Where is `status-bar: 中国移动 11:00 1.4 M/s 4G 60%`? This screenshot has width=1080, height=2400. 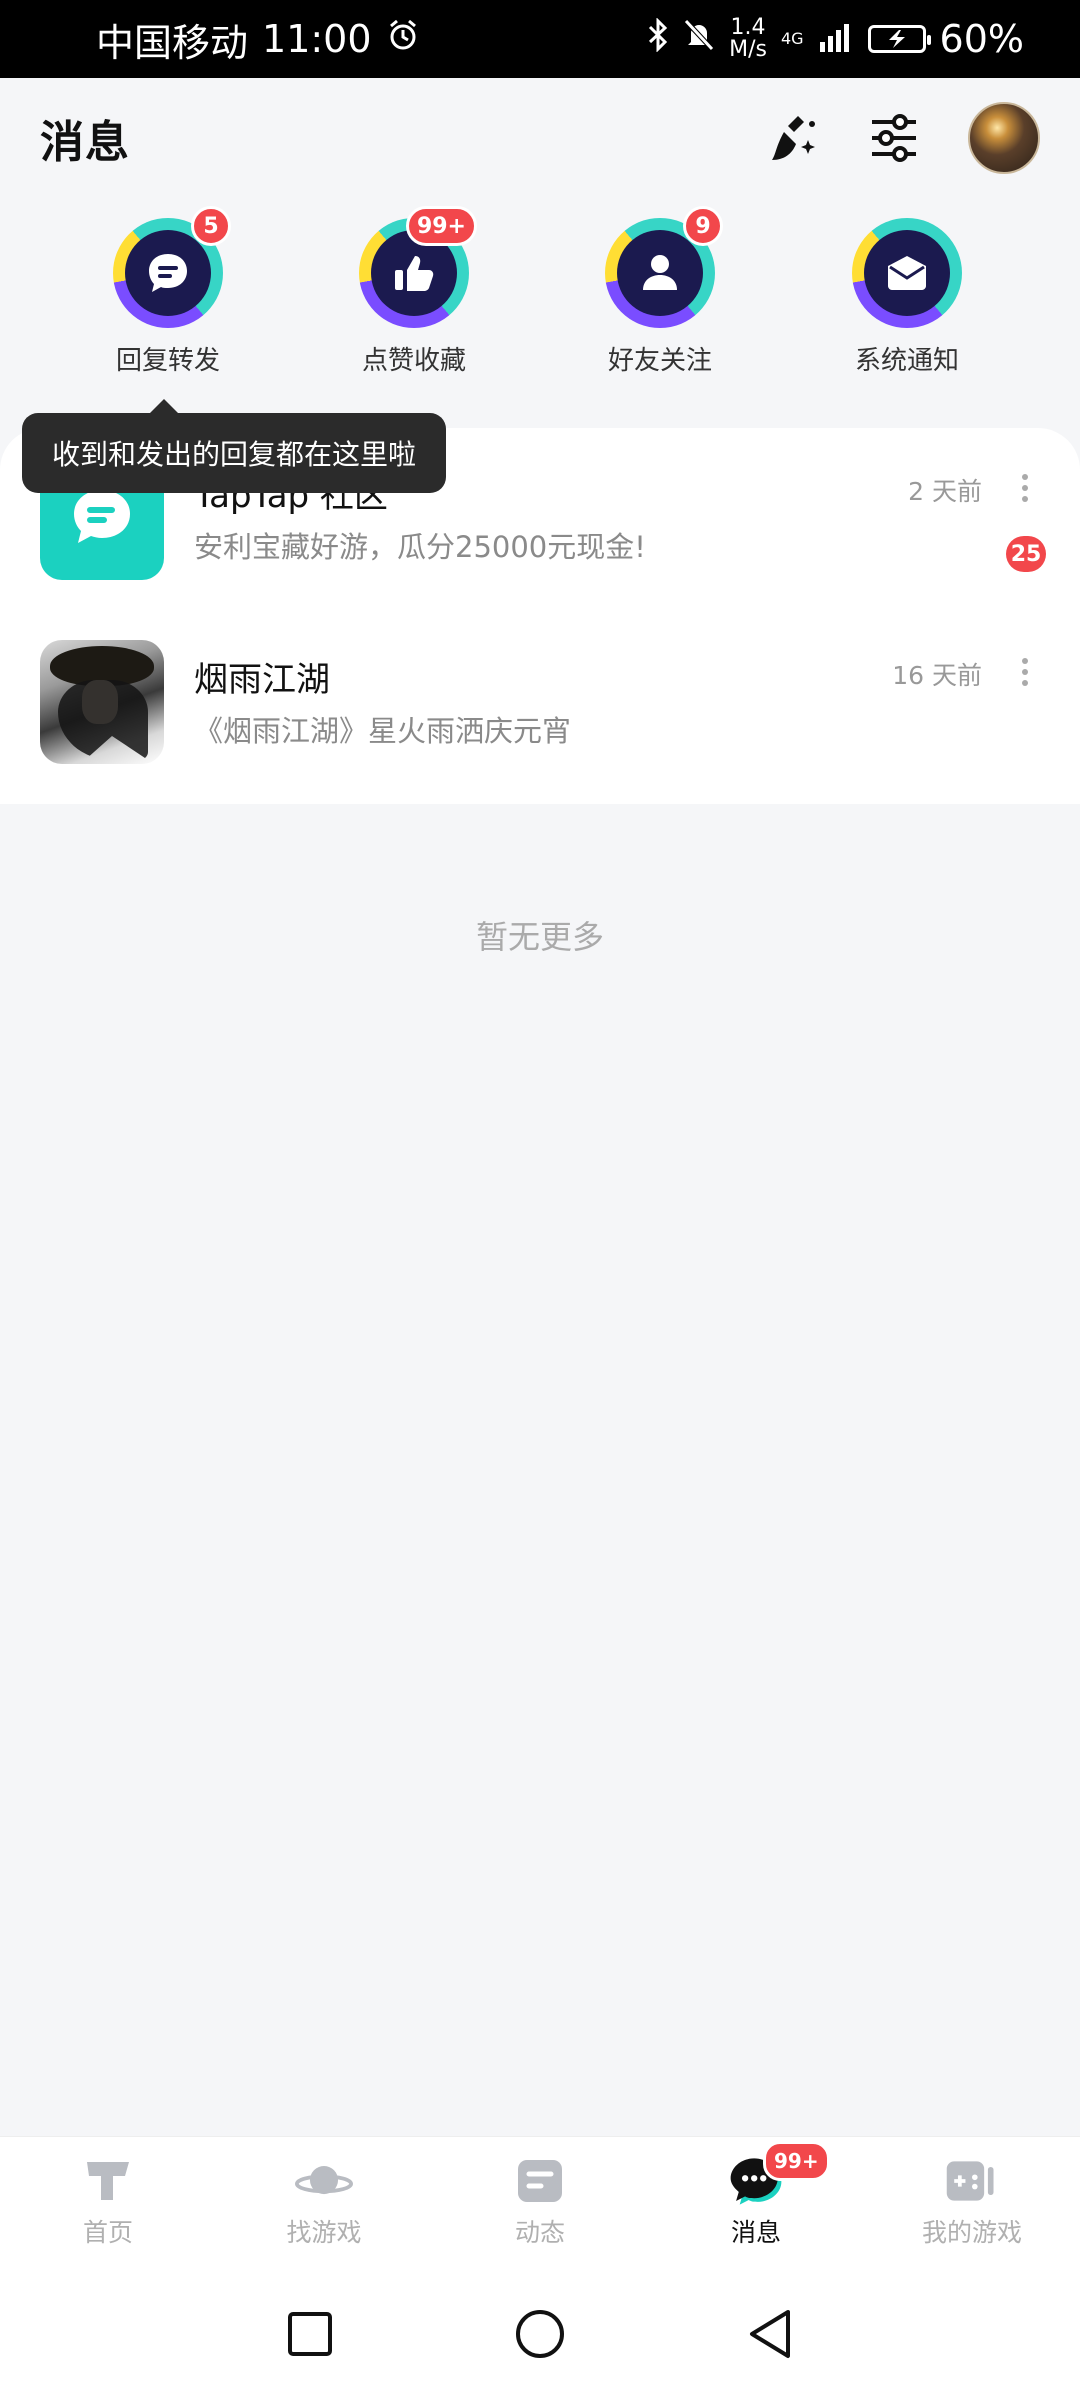
status-bar: 中国移动 11:00 1.4 M/s 4G 60% is located at coordinates (540, 39).